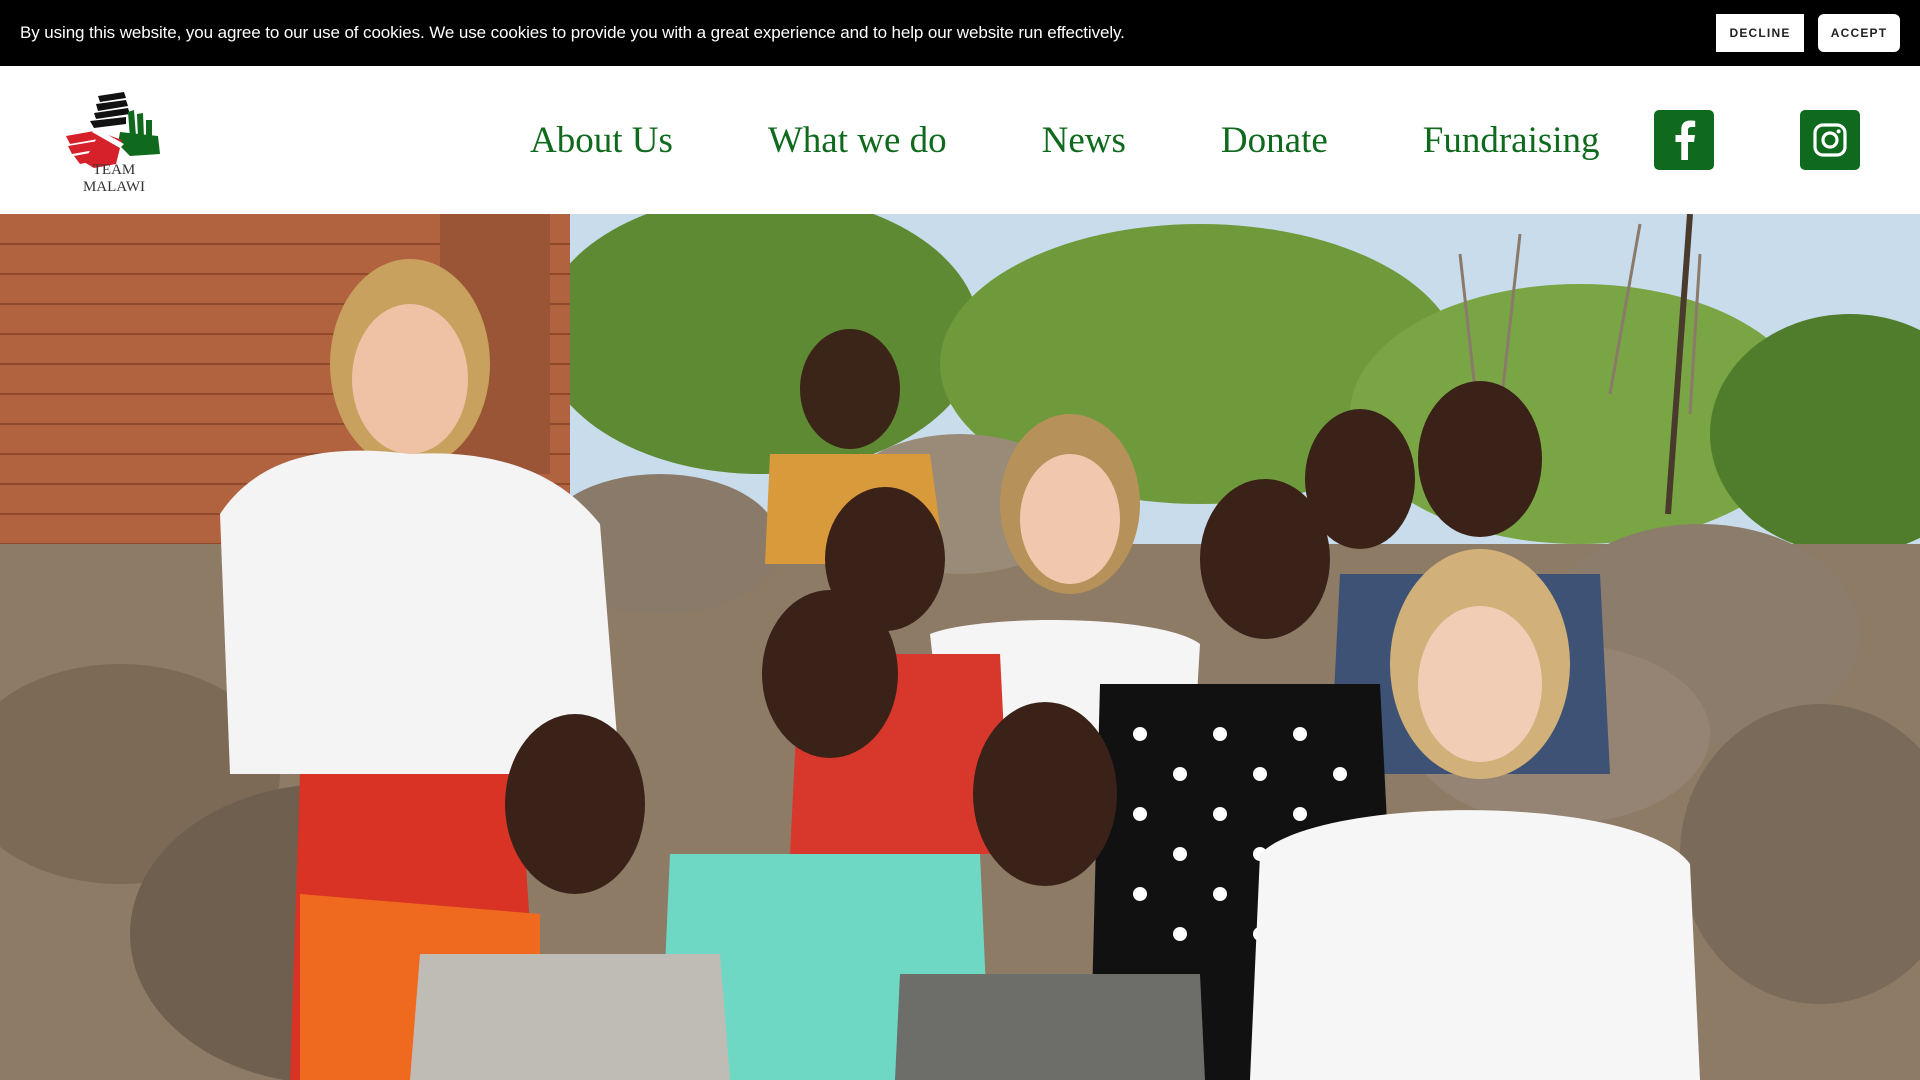 The width and height of the screenshot is (1920, 1080). Describe the element at coordinates (1760, 33) in the screenshot. I see `decline-cookies-button: Decline` at that location.